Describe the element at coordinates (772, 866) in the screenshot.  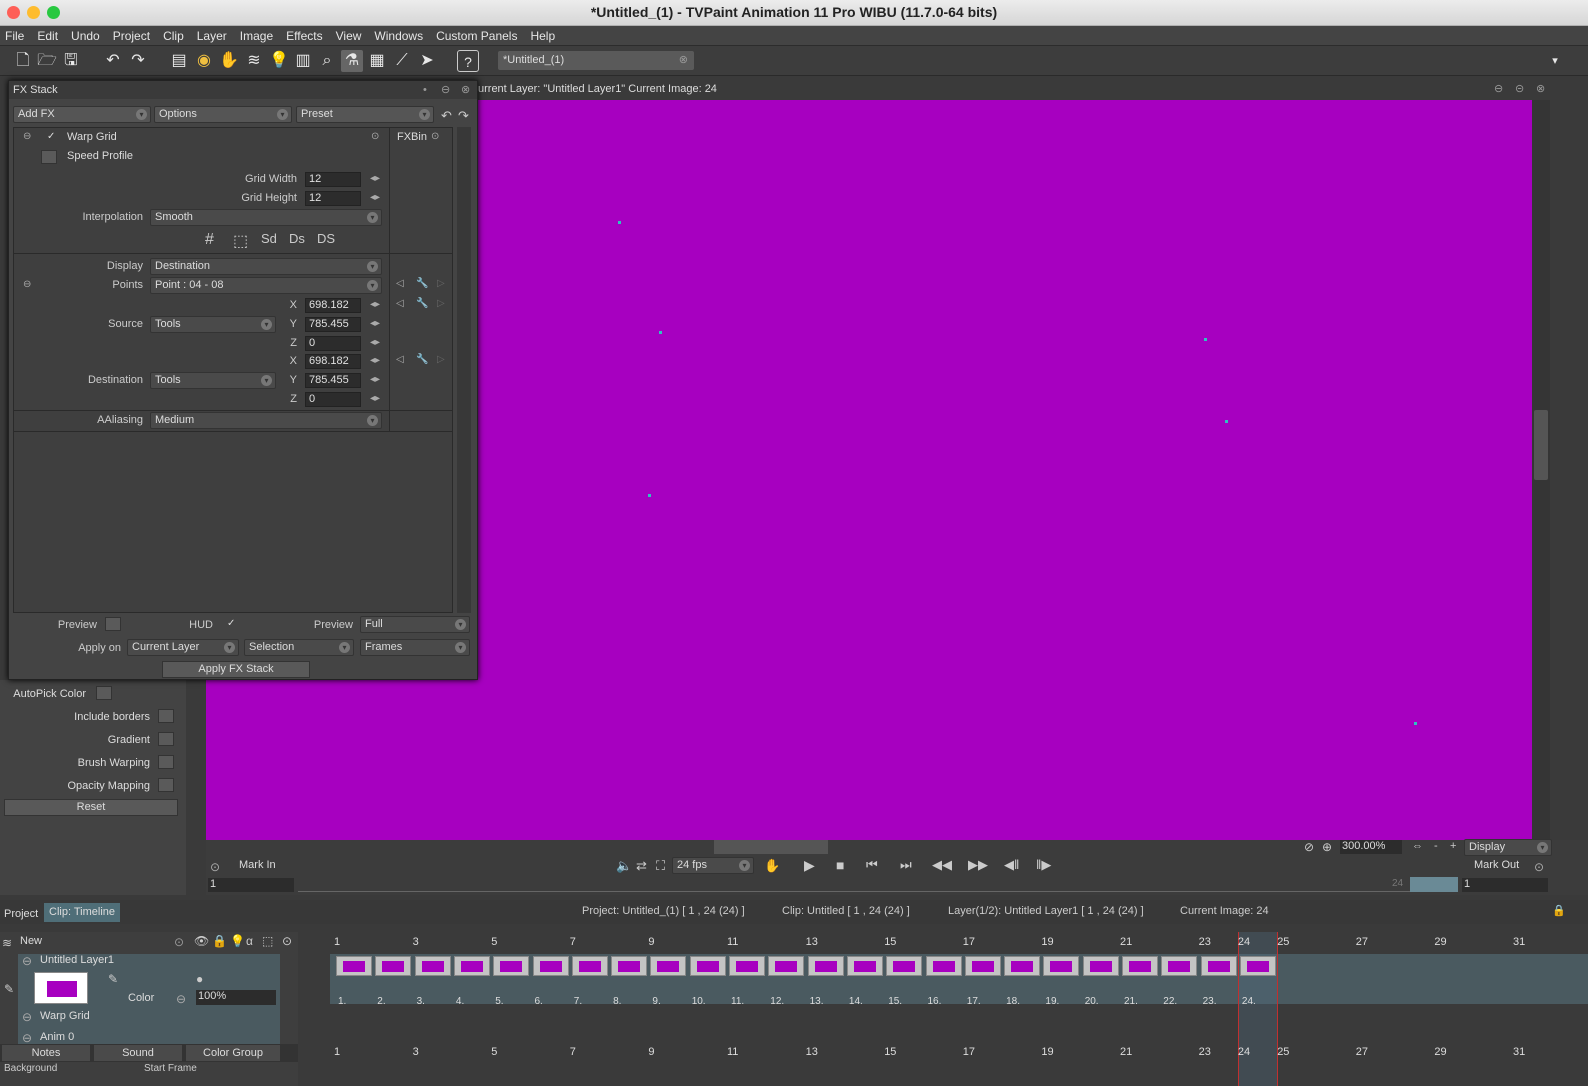
I see `scrub-icon: ✋` at that location.